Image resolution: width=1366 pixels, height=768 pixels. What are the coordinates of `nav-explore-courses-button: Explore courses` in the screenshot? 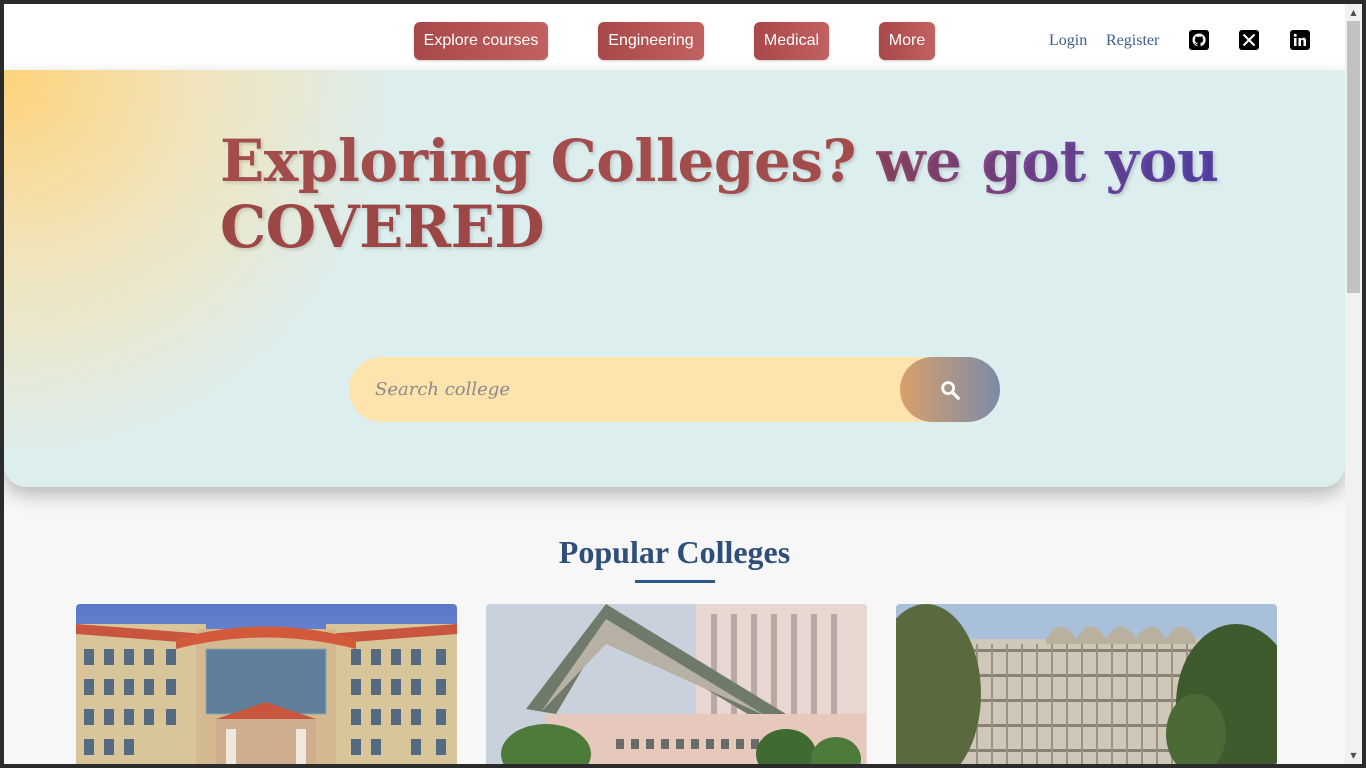 It's located at (481, 41).